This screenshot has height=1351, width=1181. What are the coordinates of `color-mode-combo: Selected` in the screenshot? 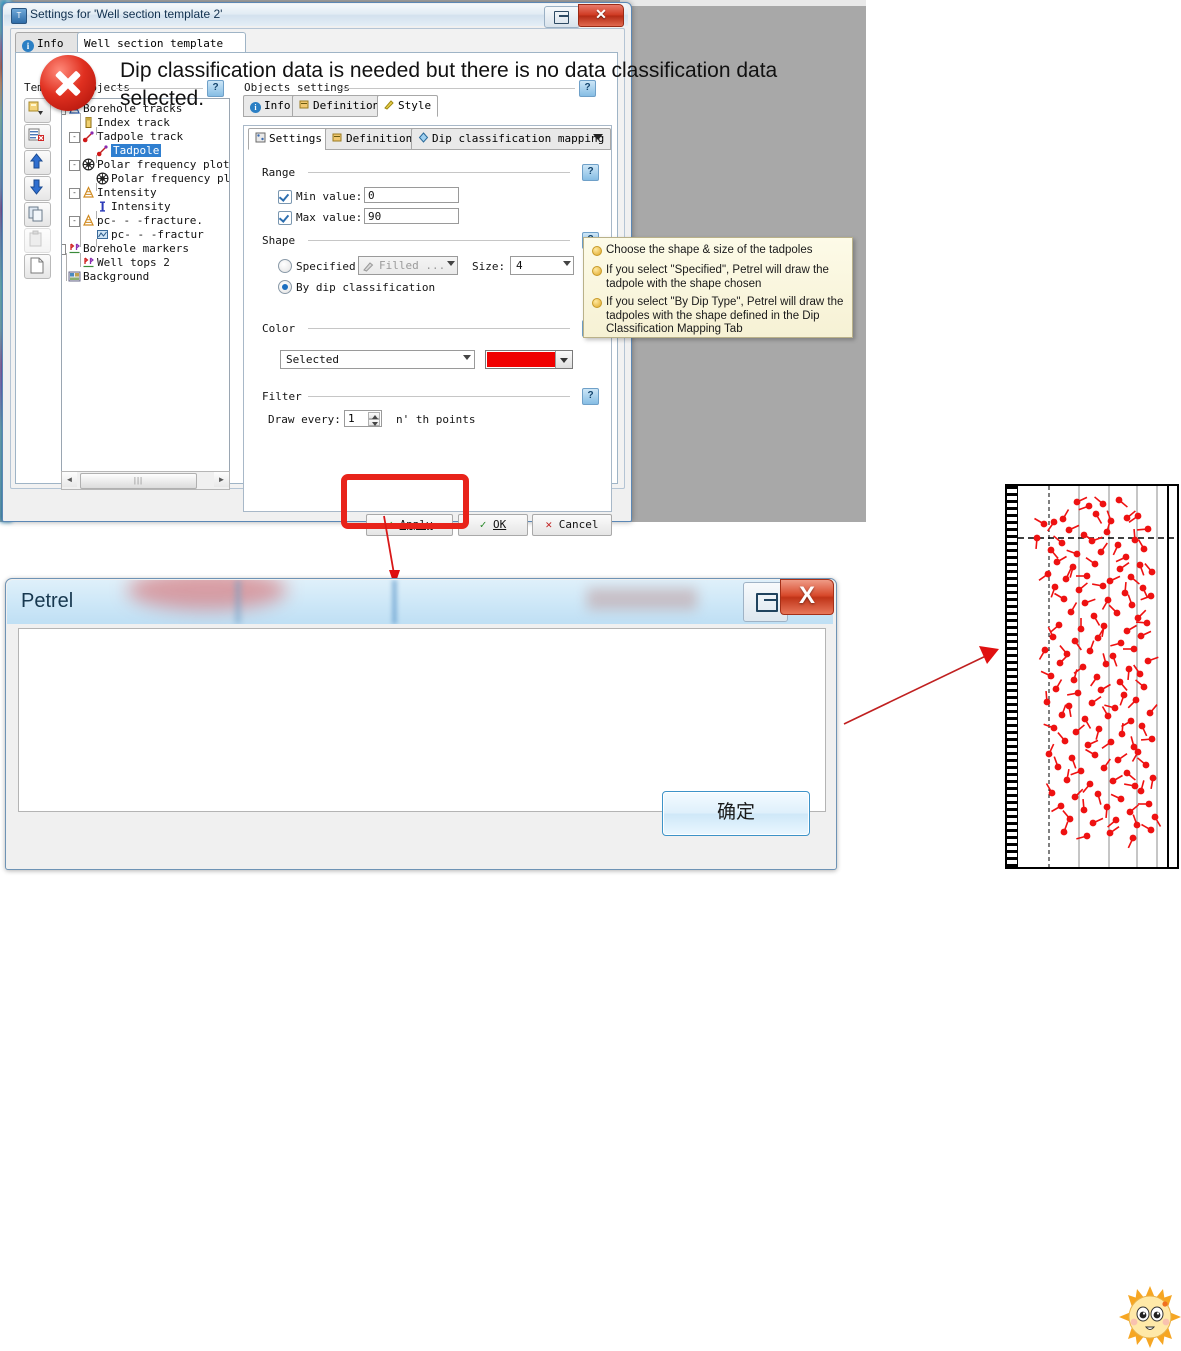 It's located at (377, 359).